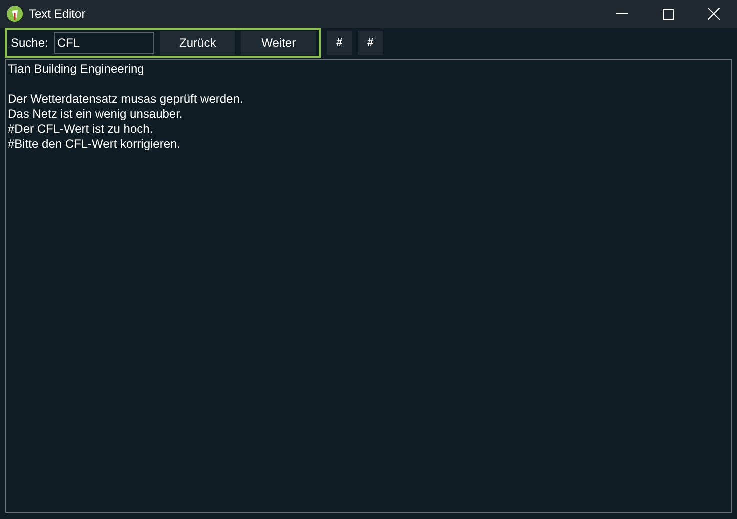  I want to click on text-line: Der Wetterdatensatz musas geprüft werden., so click(126, 99).